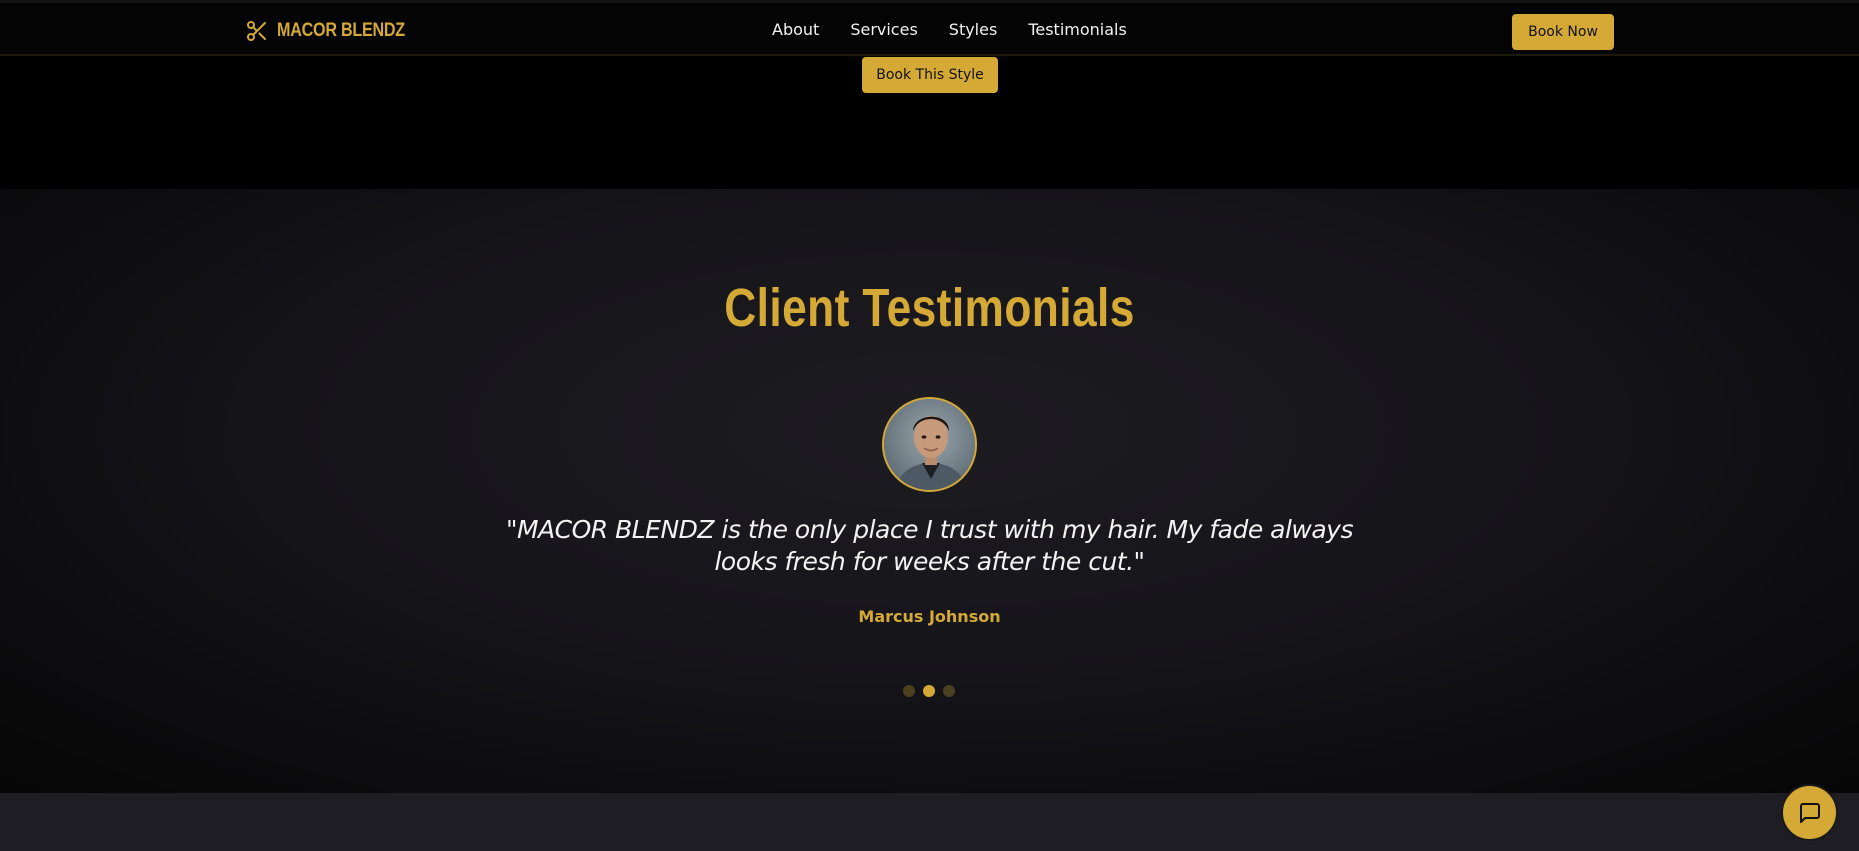 This screenshot has width=1859, height=851. What do you see at coordinates (929, 308) in the screenshot?
I see `section-title: Client Testimonials` at bounding box center [929, 308].